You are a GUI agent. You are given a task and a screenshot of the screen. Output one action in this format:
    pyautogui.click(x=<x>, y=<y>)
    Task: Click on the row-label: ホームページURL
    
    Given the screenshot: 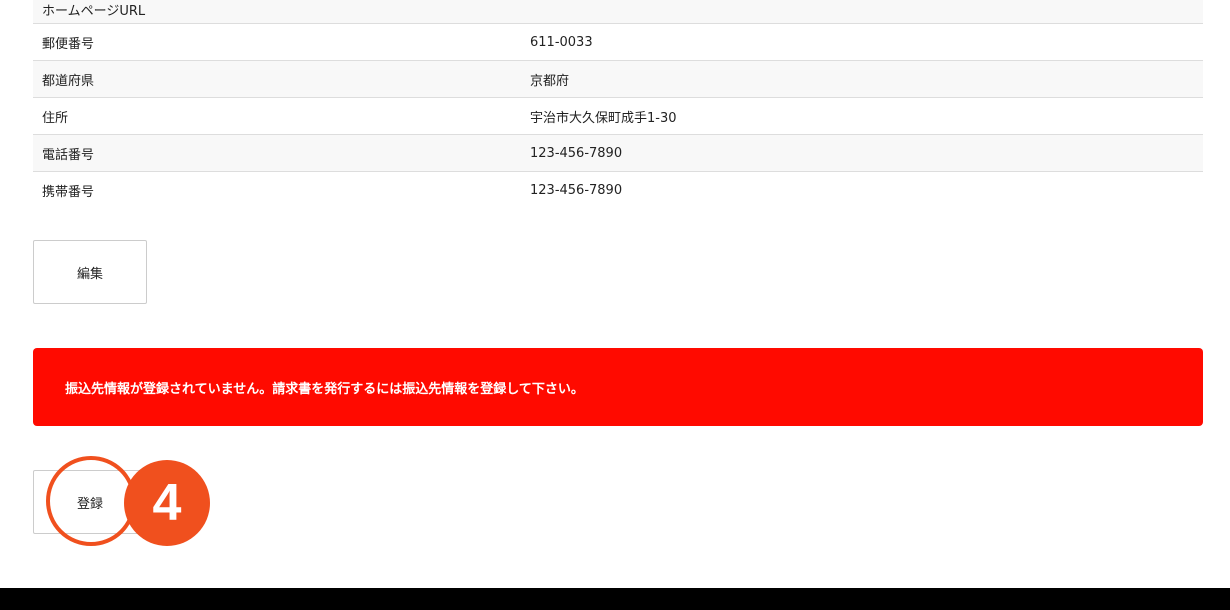 What is the action you would take?
    pyautogui.click(x=94, y=11)
    